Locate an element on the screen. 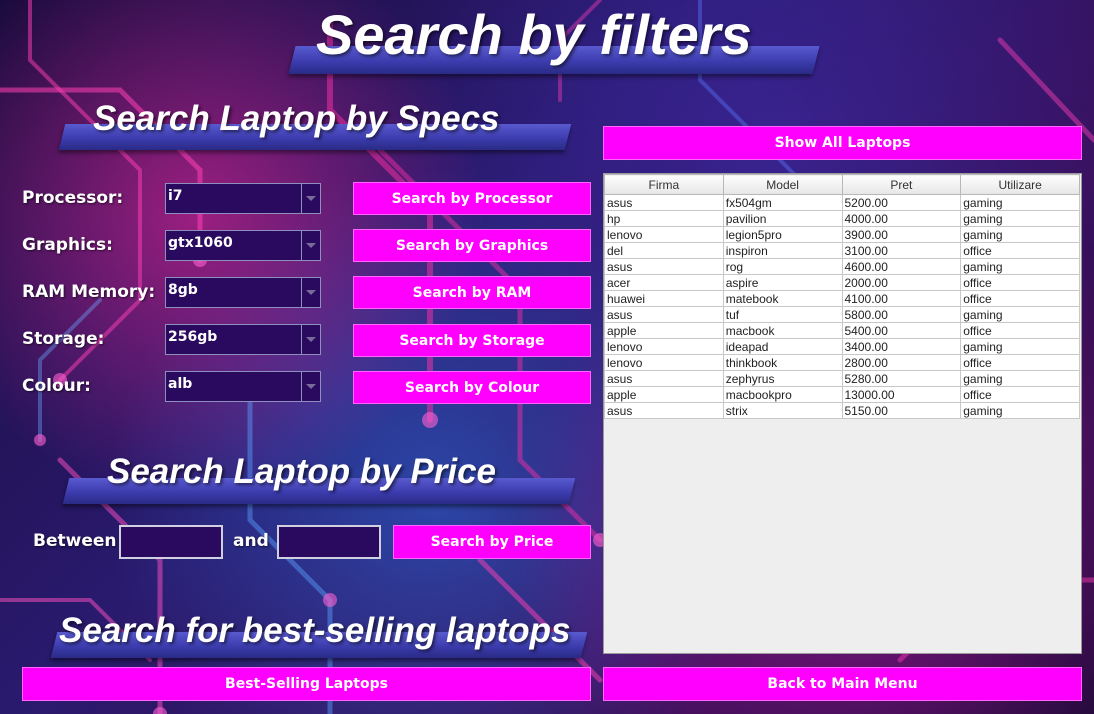  graphics-dropdown: gtx1060 is located at coordinates (243, 245).